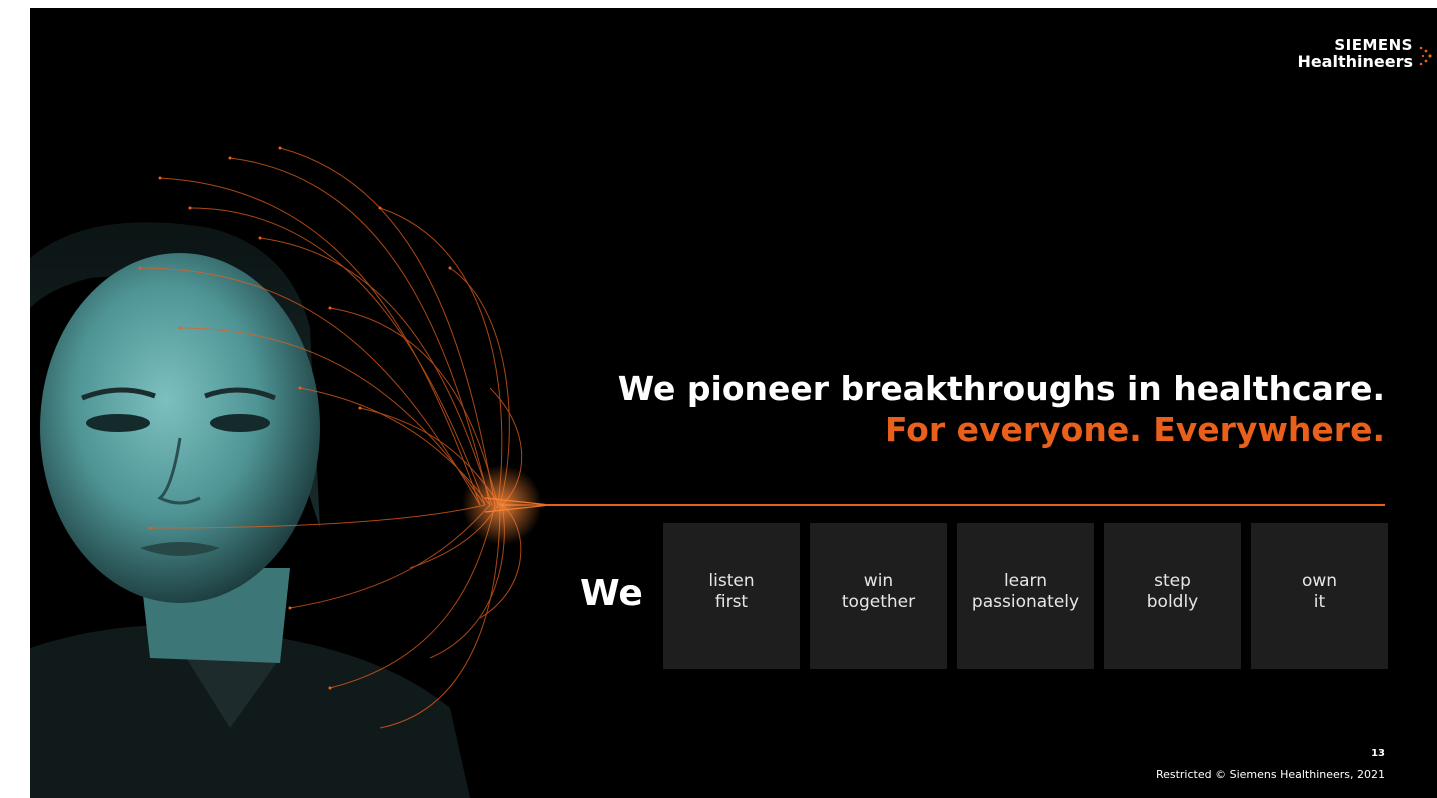  Describe the element at coordinates (731, 581) in the screenshot. I see `value-word-top: listen` at that location.